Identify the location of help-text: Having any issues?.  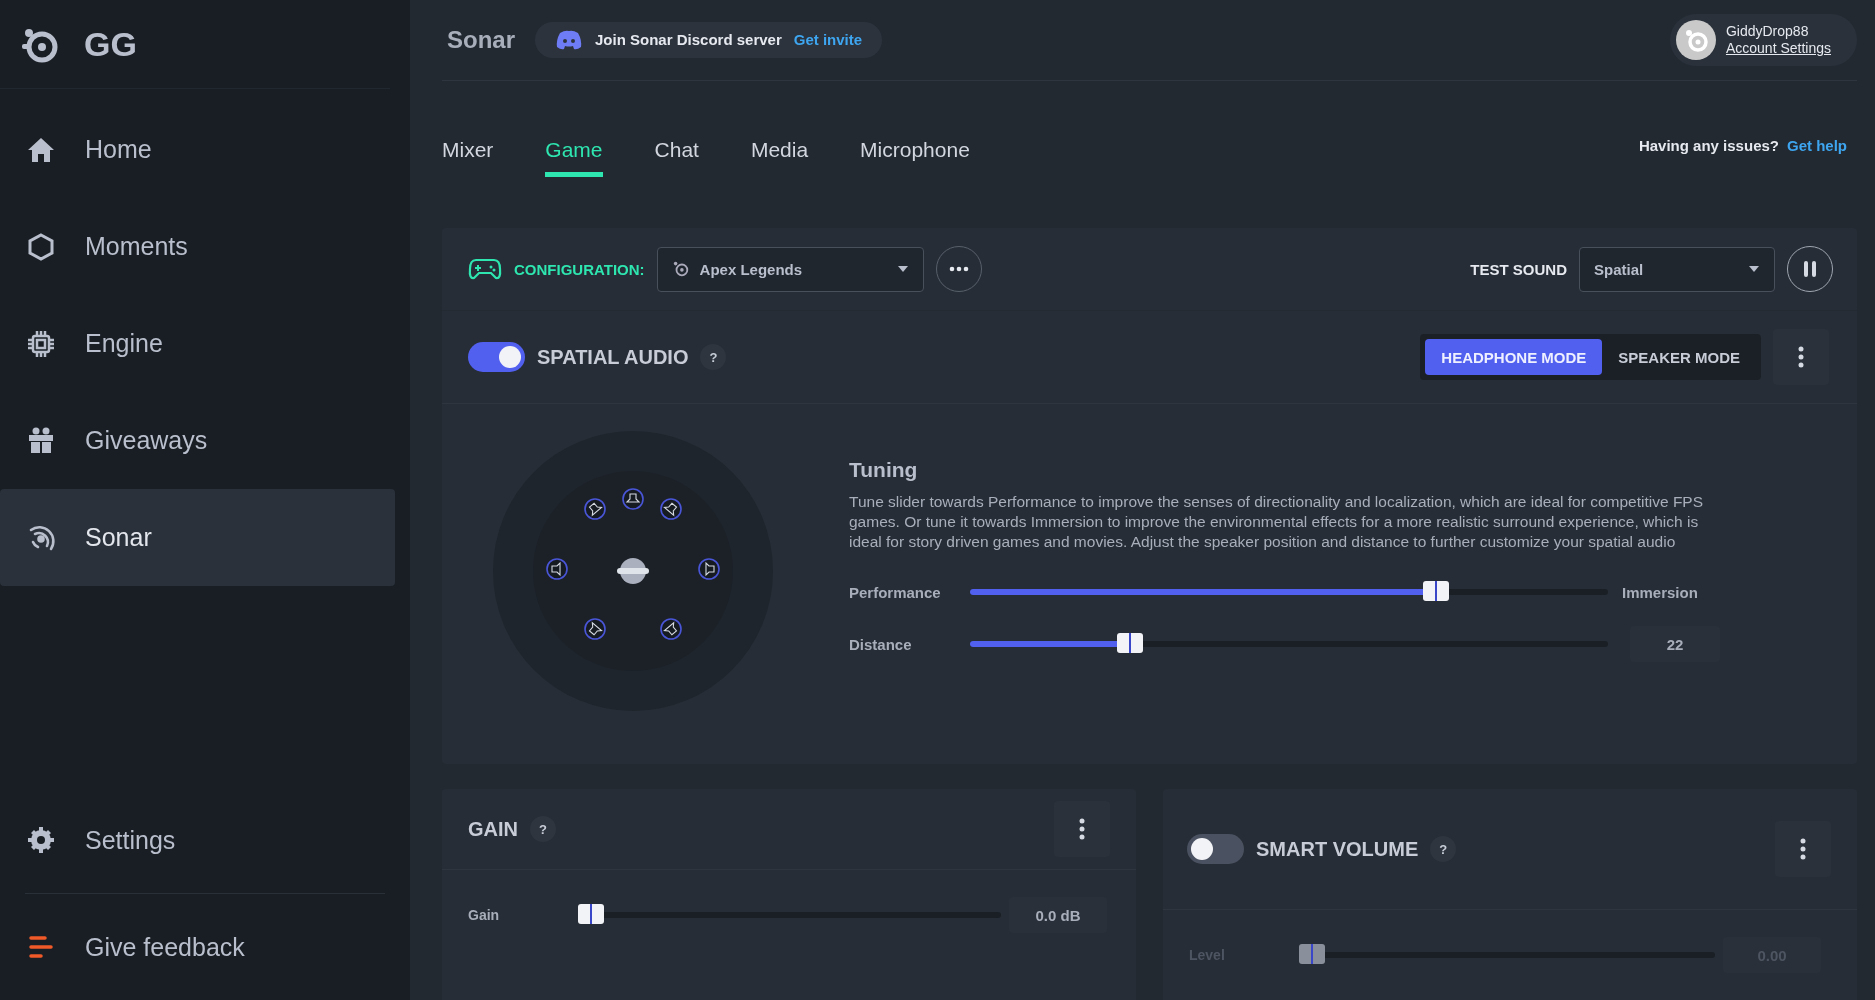
(1708, 146).